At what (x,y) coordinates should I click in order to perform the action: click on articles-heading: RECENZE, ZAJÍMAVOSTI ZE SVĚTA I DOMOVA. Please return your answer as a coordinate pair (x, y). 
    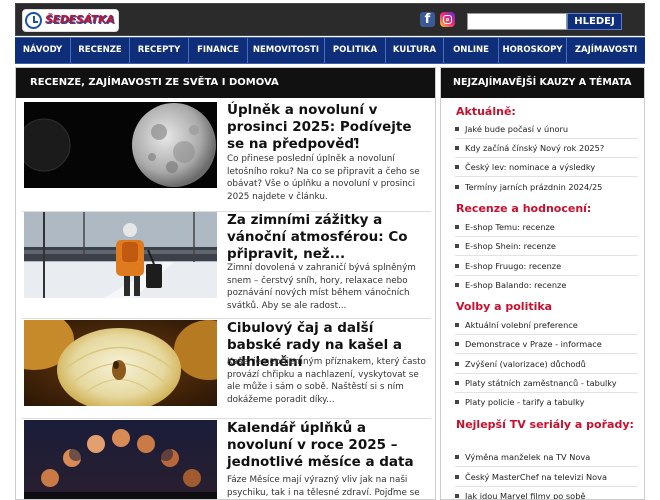
    Looking at the image, I should click on (225, 83).